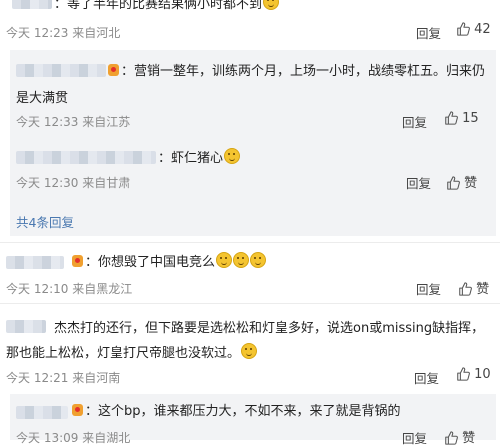 The image size is (500, 447). I want to click on comment-text: ：你想毁了中国电竞么, so click(168, 262).